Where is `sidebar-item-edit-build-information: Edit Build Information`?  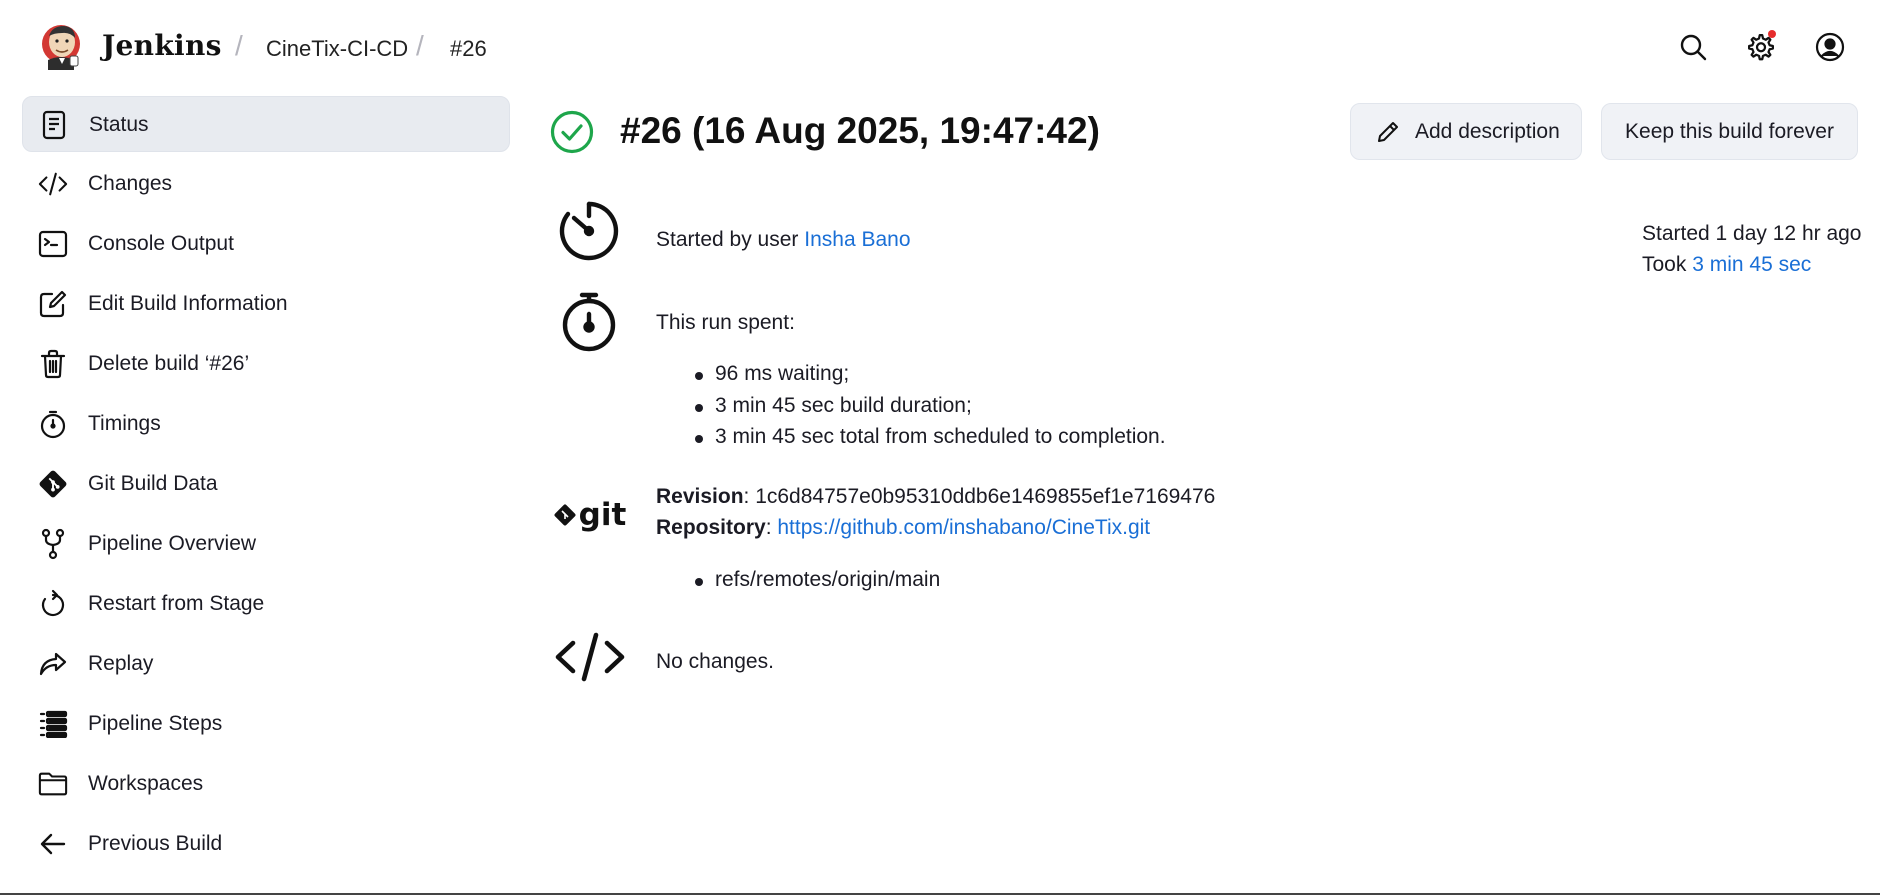
sidebar-item-edit-build-information: Edit Build Information is located at coordinates (266, 304).